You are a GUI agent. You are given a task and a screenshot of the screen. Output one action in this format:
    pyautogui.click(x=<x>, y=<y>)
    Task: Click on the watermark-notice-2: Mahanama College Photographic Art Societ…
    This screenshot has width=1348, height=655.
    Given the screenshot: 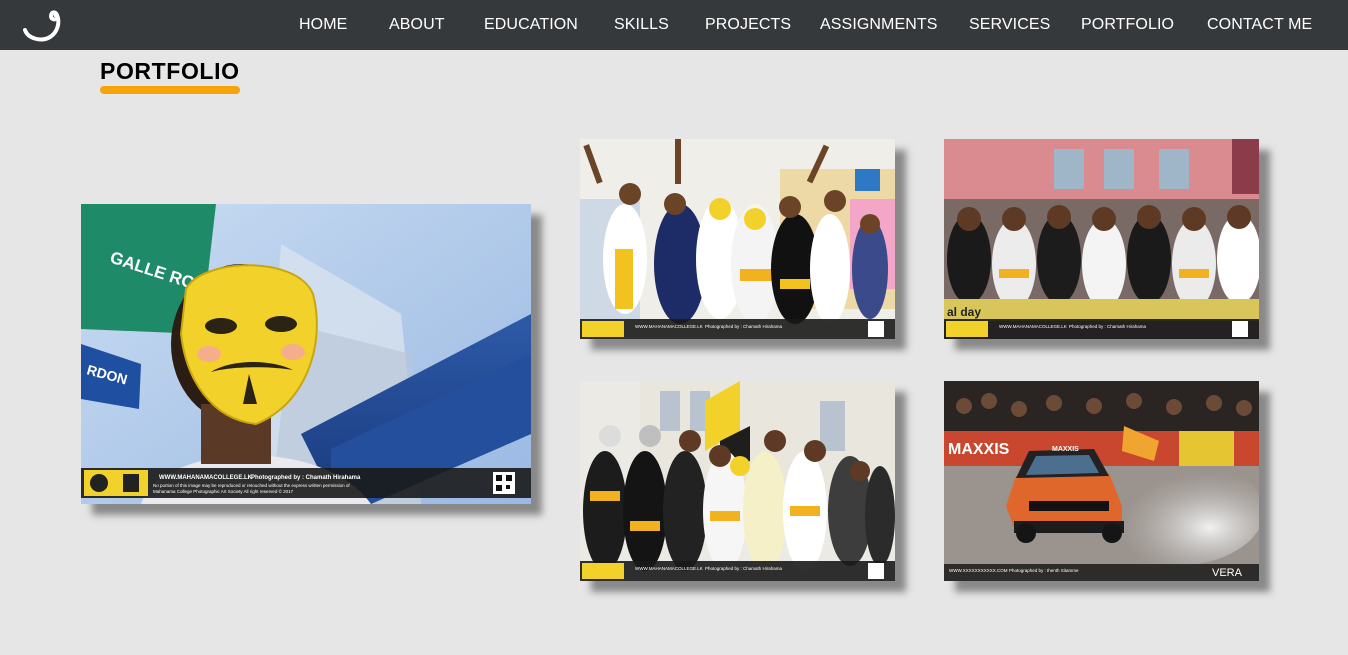 What is the action you would take?
    pyautogui.click(x=223, y=491)
    